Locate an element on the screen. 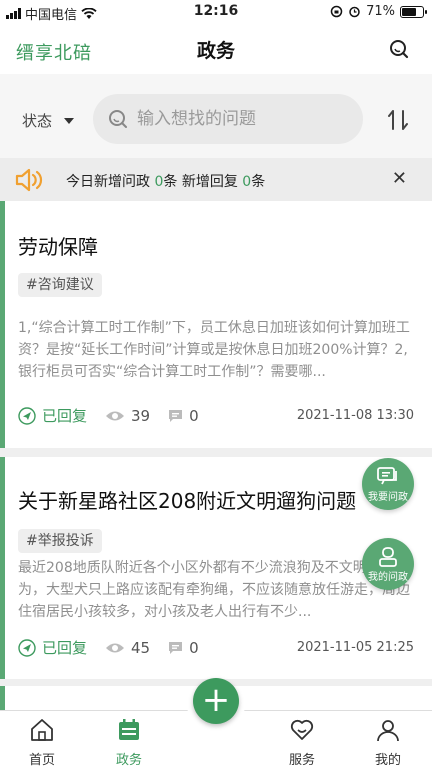  speaker-icon is located at coordinates (29, 180).